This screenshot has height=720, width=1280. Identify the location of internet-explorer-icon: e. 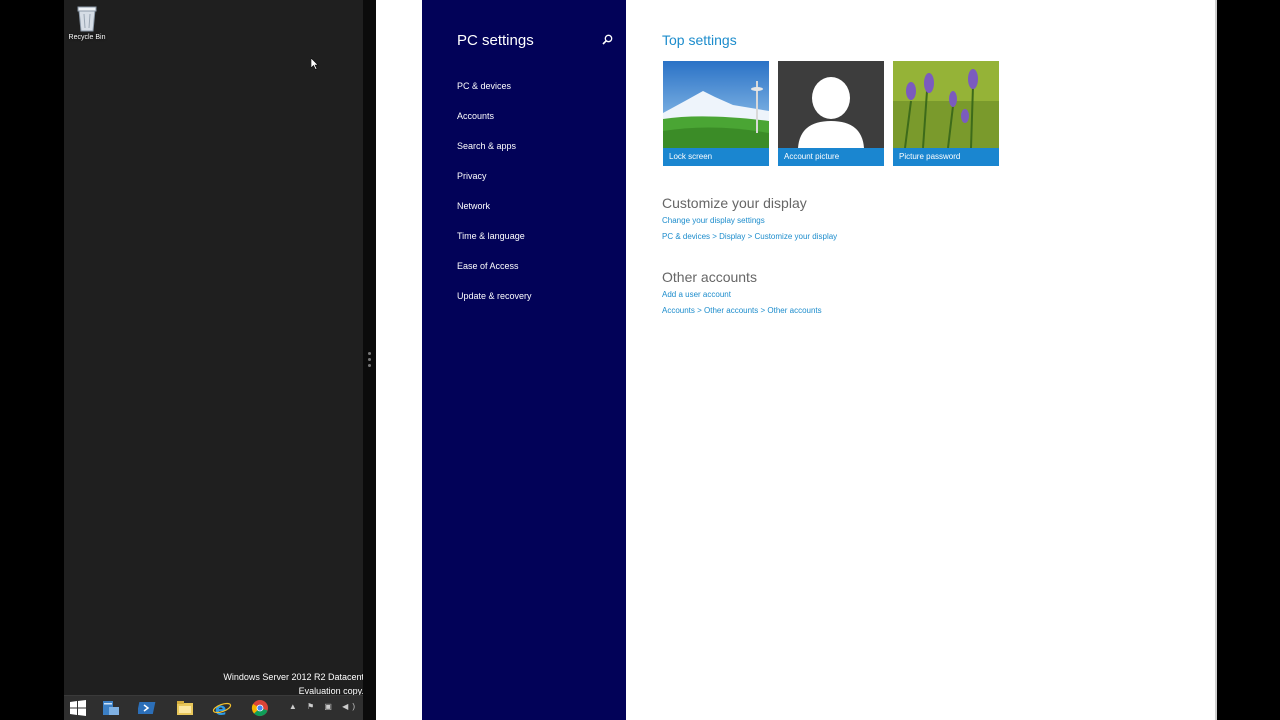
(222, 708).